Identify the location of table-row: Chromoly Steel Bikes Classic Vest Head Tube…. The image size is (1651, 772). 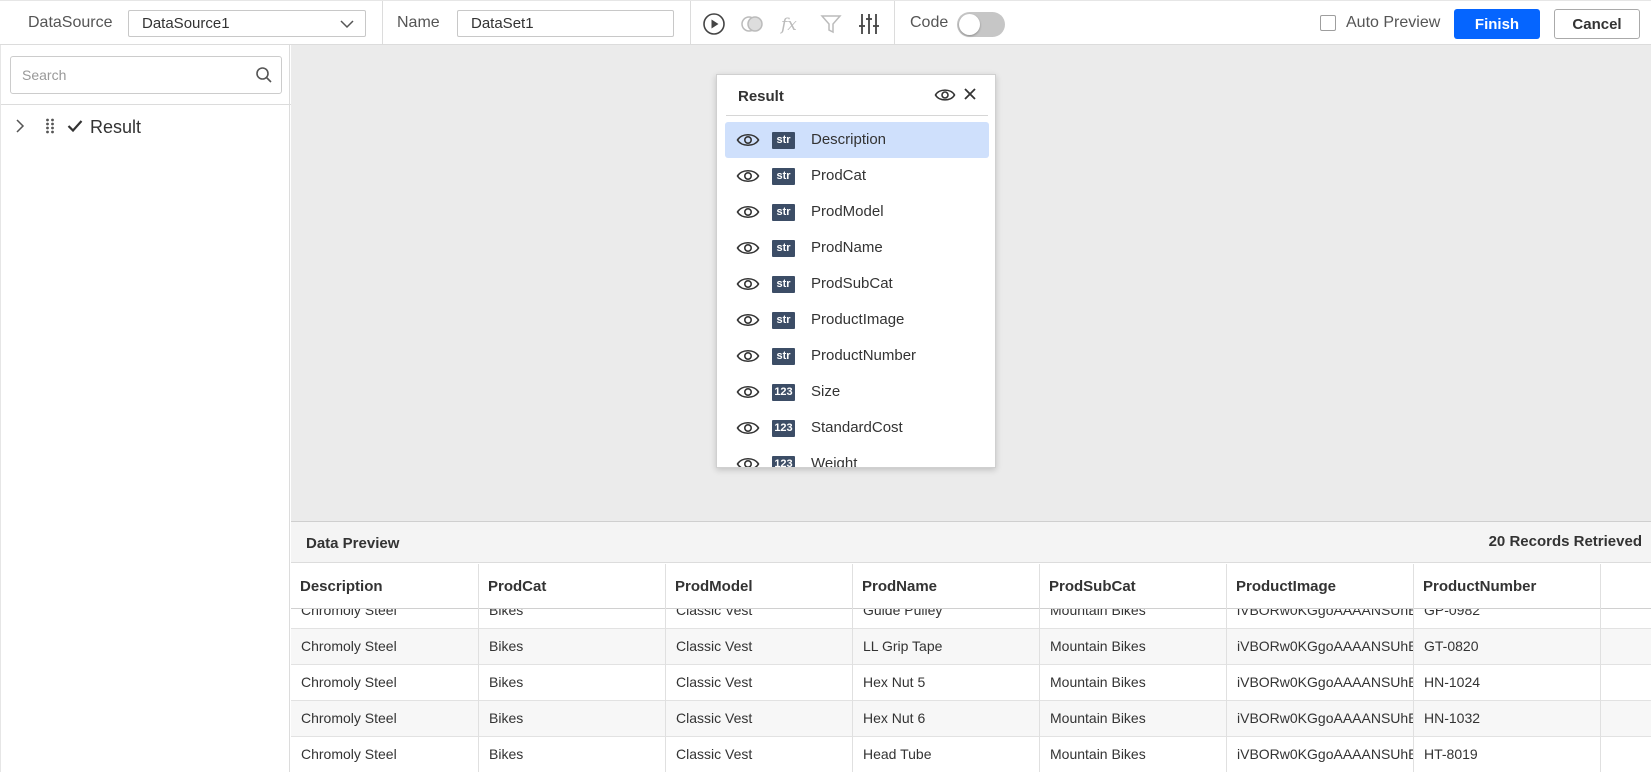
(971, 754).